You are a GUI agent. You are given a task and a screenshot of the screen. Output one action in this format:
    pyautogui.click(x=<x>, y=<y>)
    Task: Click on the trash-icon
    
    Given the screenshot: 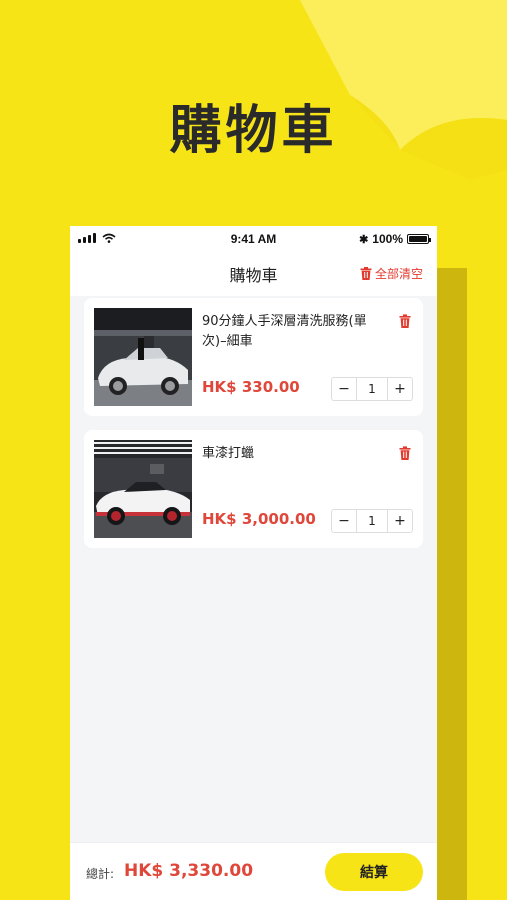 What is the action you would take?
    pyautogui.click(x=366, y=273)
    